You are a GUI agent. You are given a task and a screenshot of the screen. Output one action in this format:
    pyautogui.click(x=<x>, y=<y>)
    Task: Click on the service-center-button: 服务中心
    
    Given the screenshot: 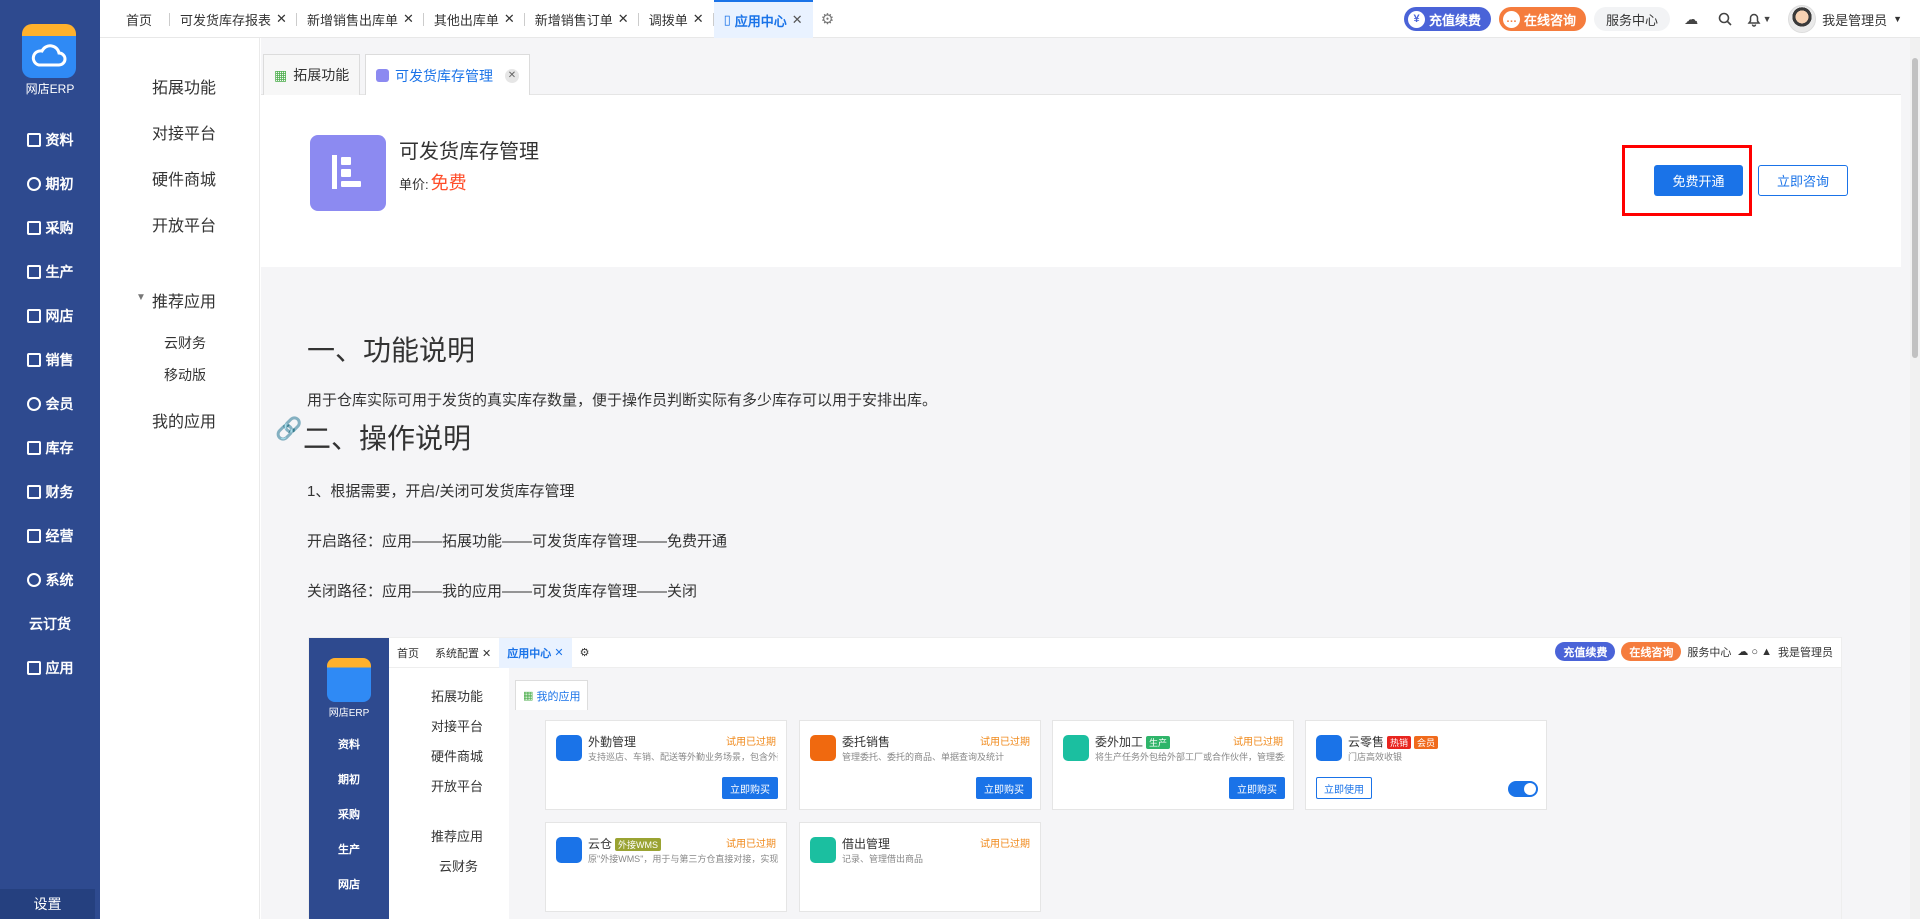 What is the action you would take?
    pyautogui.click(x=1632, y=19)
    